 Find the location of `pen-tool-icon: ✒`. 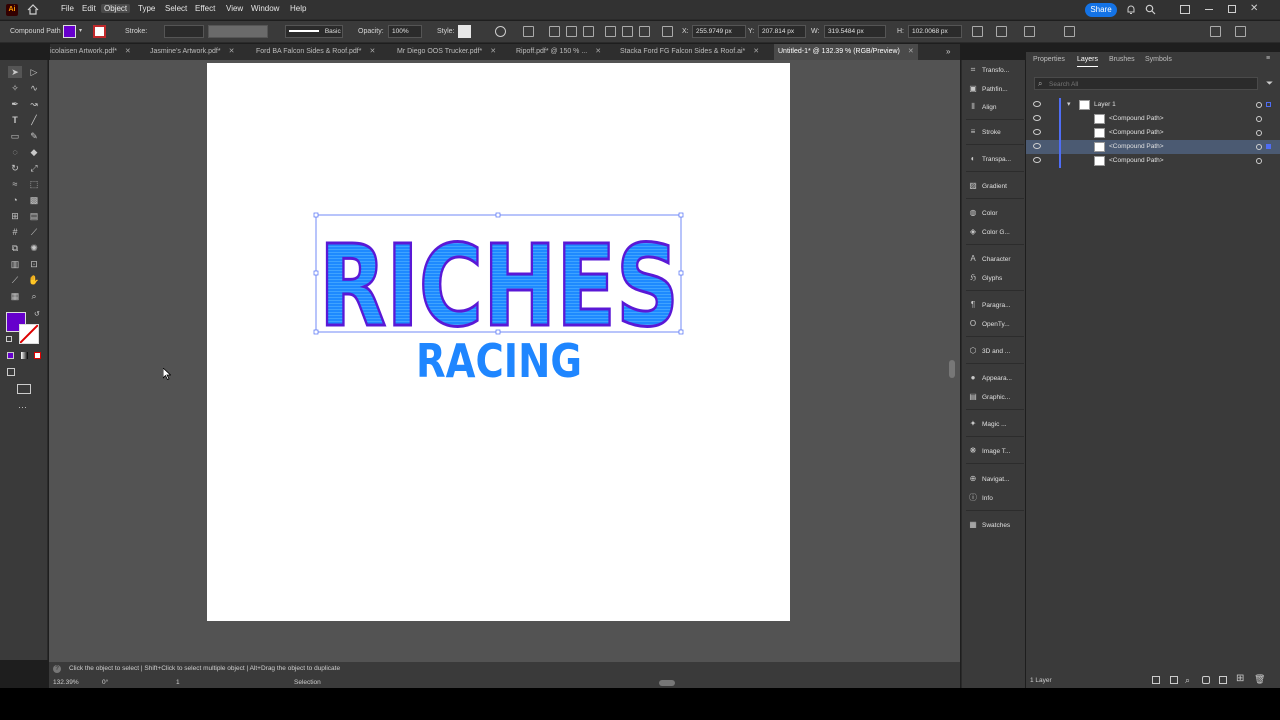

pen-tool-icon: ✒ is located at coordinates (15, 104).